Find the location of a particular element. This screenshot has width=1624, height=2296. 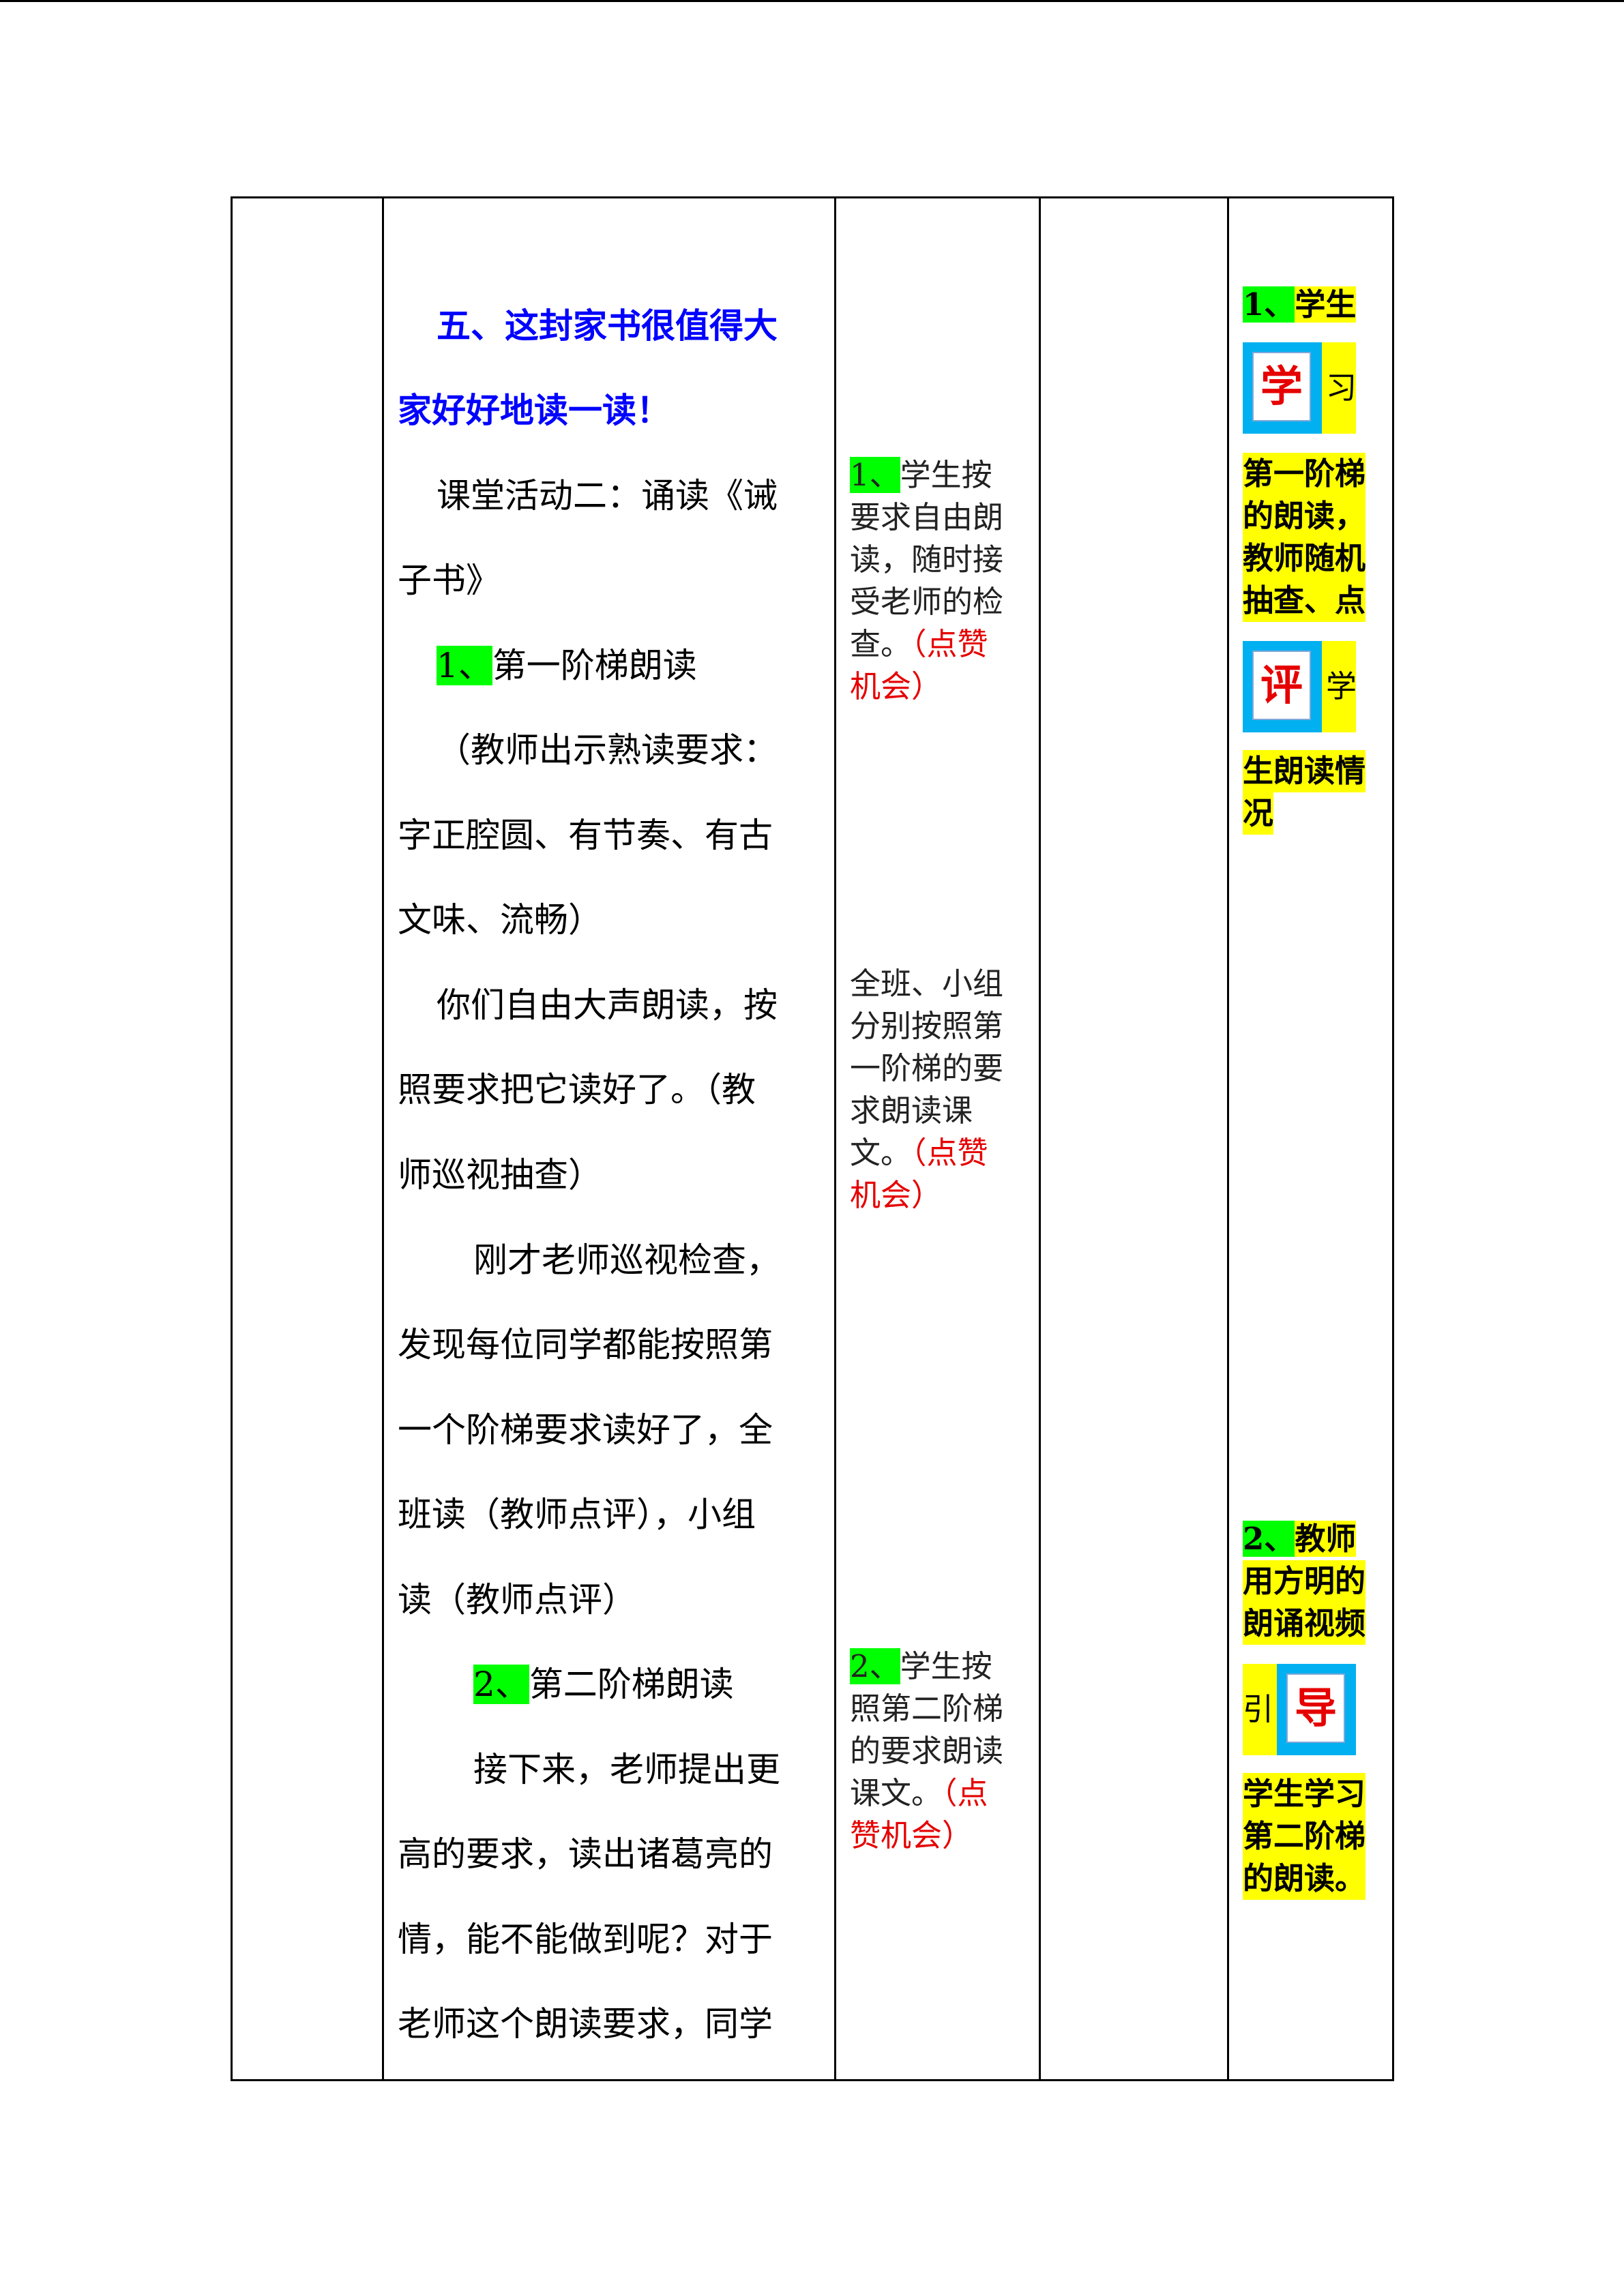

note-line: 用方明的 is located at coordinates (1304, 1581).